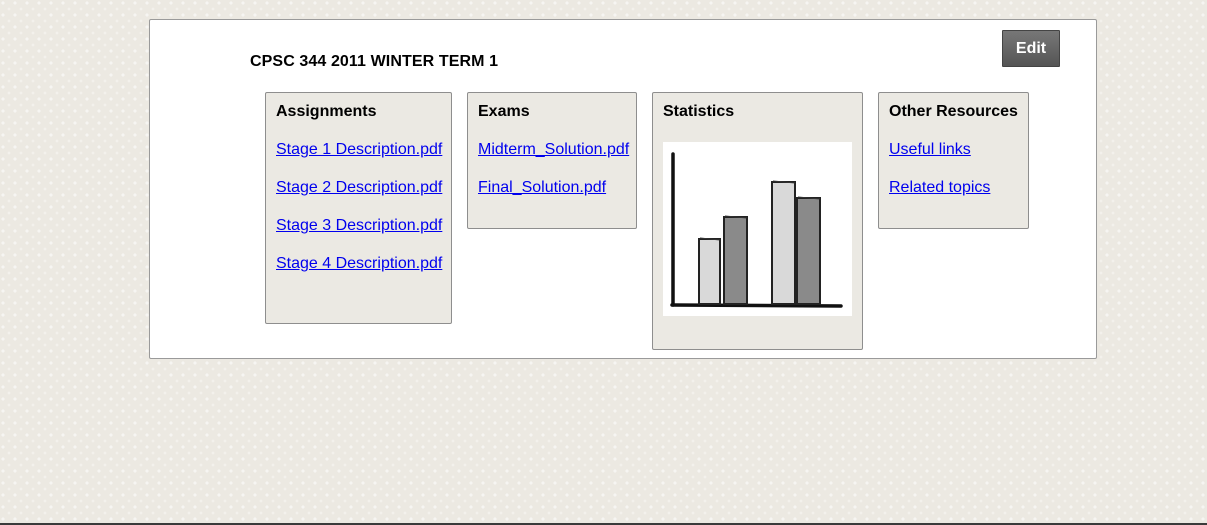 Image resolution: width=1207 pixels, height=525 pixels. I want to click on exams-title: Exams, so click(504, 111).